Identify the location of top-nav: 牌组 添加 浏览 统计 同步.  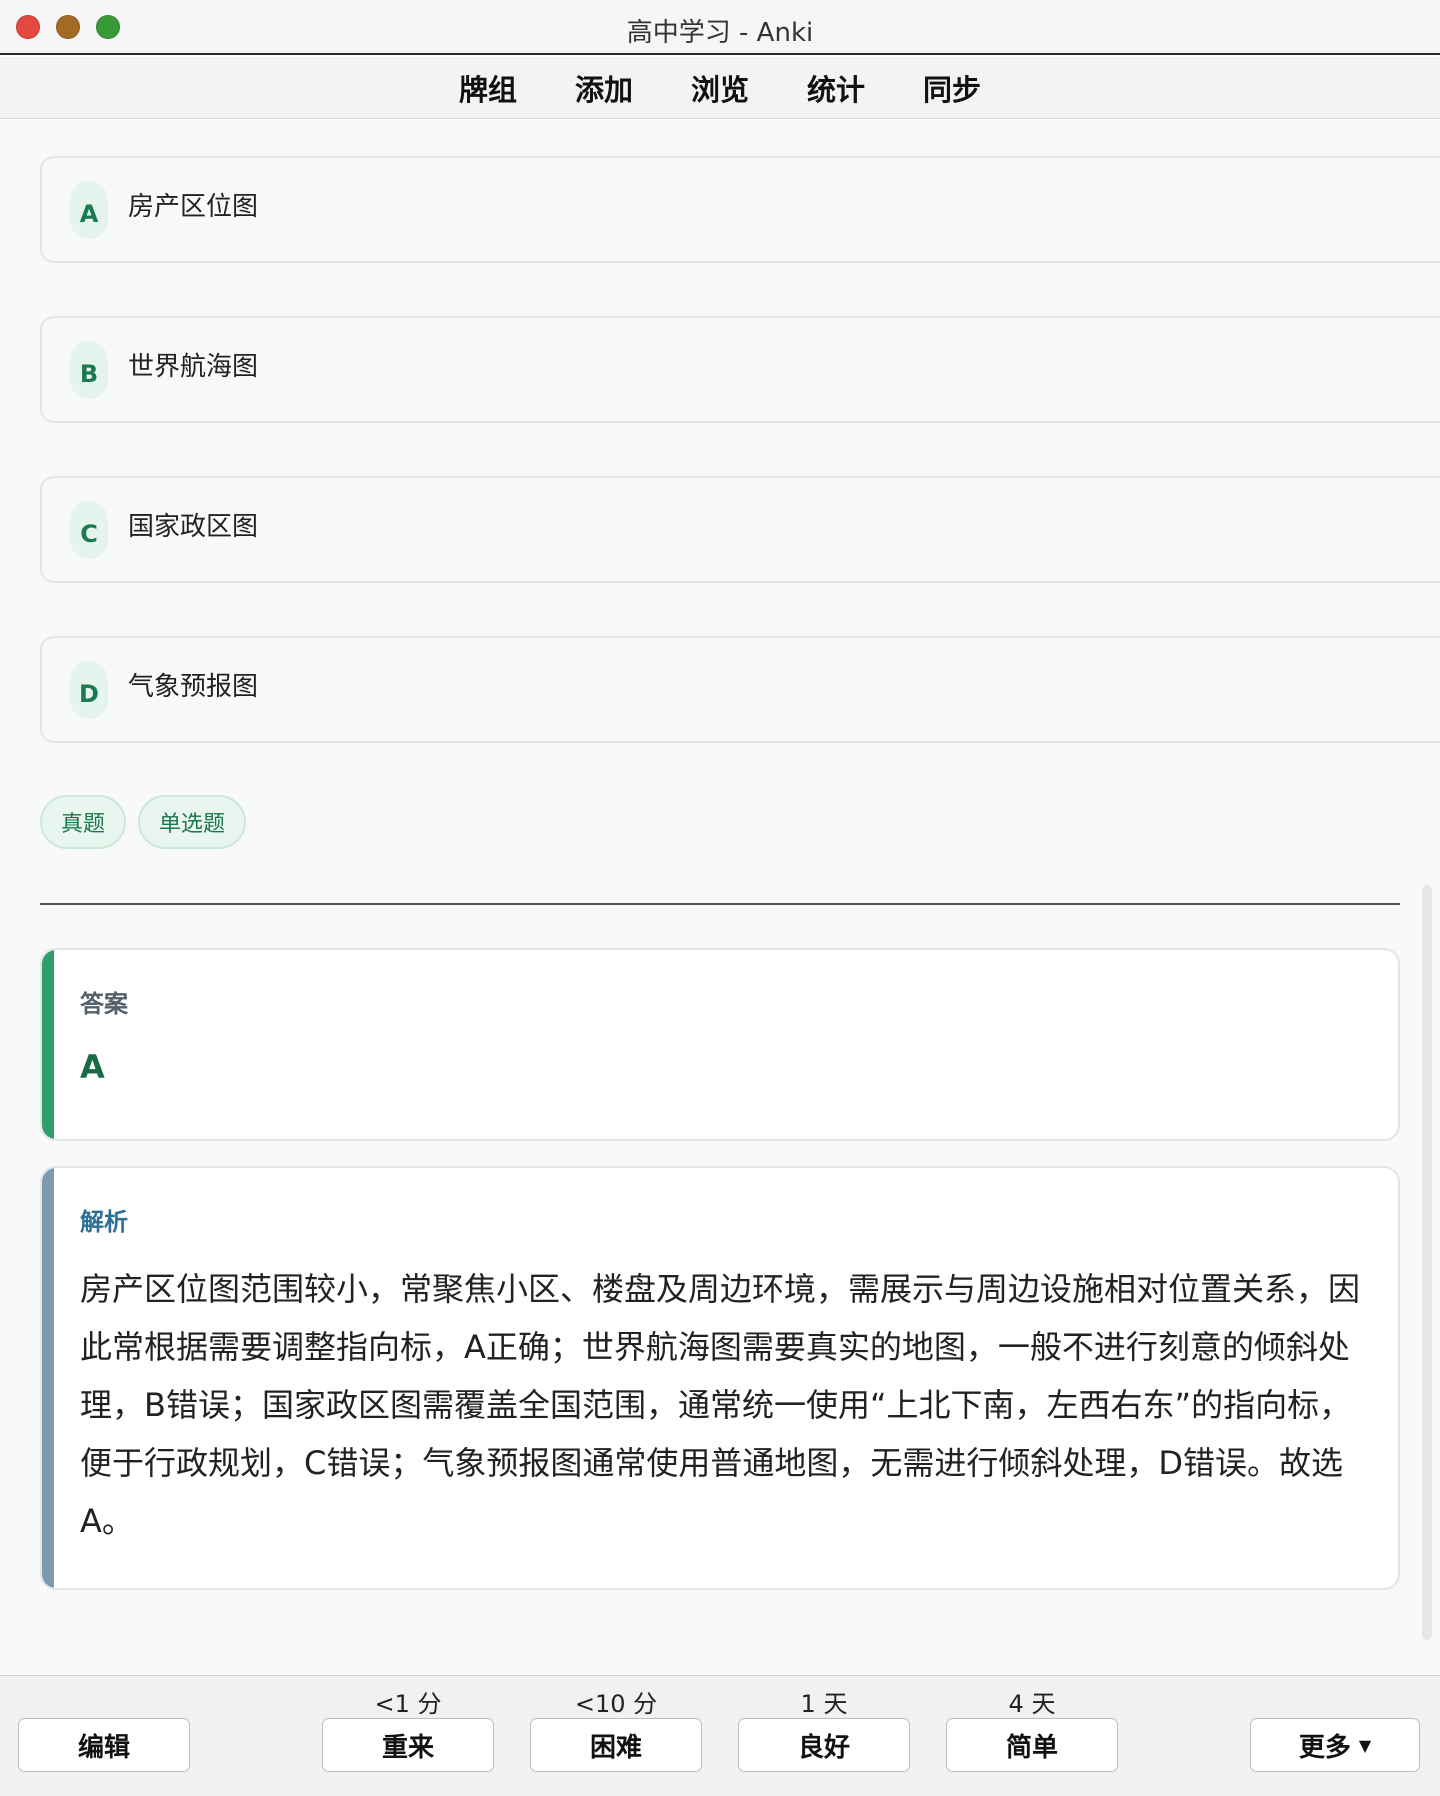
(720, 88).